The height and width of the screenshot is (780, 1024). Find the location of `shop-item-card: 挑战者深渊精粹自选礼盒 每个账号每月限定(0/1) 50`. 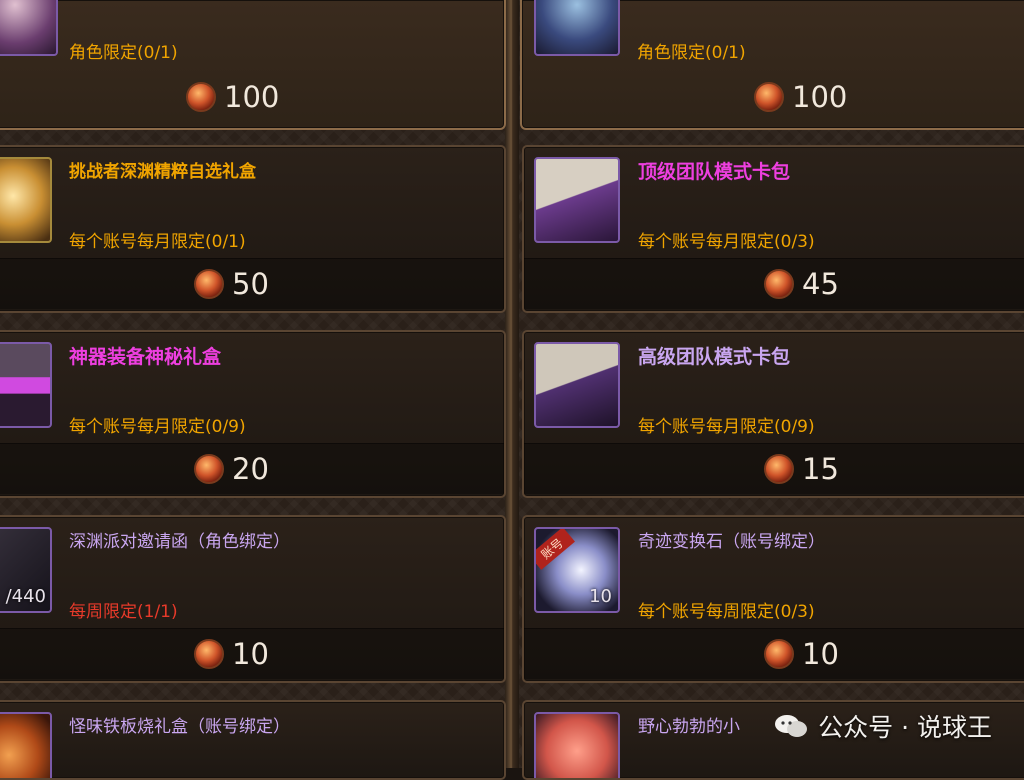

shop-item-card: 挑战者深渊精粹自选礼盒 每个账号每月限定(0/1) 50 is located at coordinates (253, 229).